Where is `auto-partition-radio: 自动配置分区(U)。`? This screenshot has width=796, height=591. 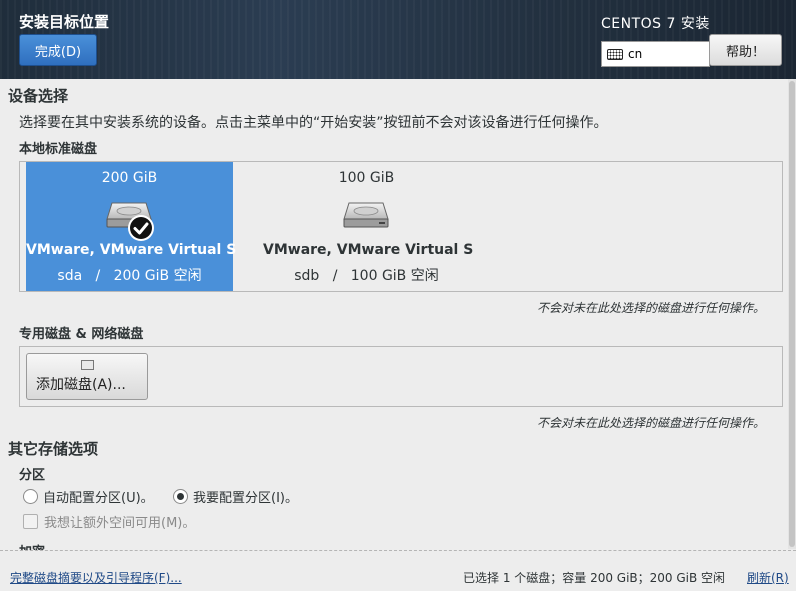
auto-partition-radio: 自动配置分区(U)。 is located at coordinates (88, 496).